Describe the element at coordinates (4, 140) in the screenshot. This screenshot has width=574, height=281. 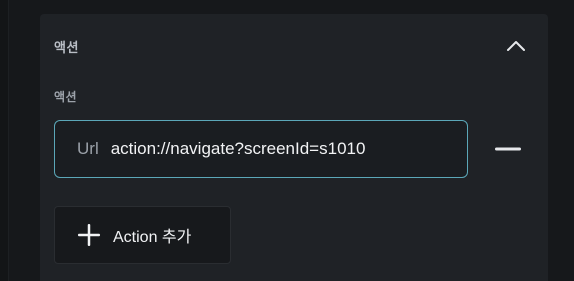
I see `left-edge-divider` at that location.